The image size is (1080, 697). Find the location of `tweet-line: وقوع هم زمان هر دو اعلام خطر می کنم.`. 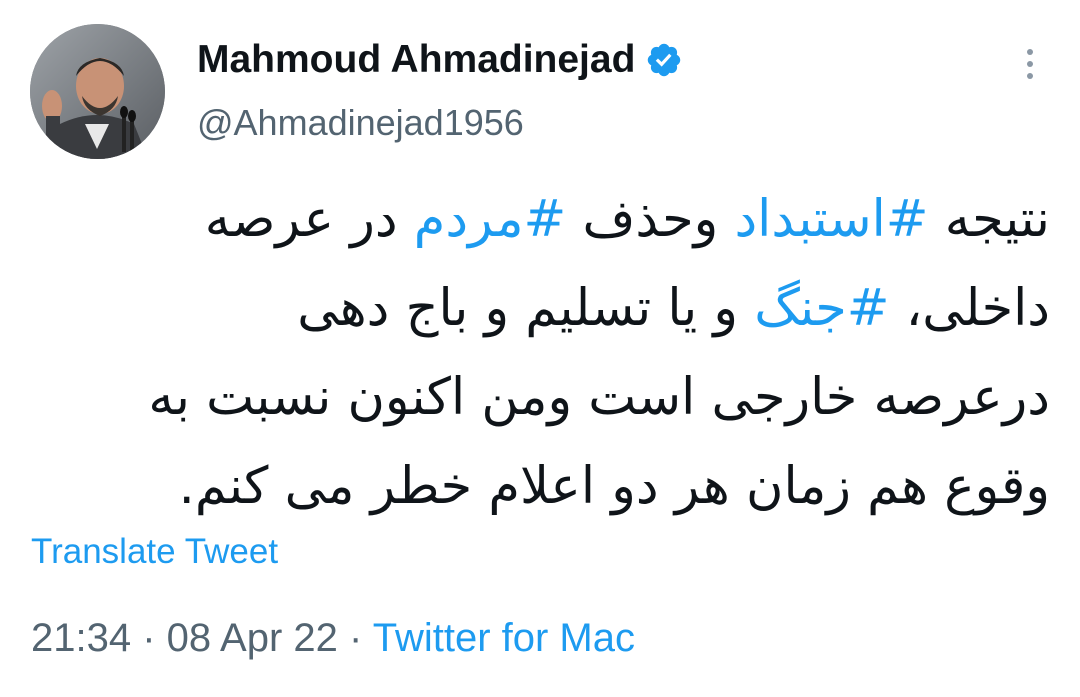

tweet-line: وقوع هم زمان هر دو اعلام خطر می کنم. is located at coordinates (545, 486).